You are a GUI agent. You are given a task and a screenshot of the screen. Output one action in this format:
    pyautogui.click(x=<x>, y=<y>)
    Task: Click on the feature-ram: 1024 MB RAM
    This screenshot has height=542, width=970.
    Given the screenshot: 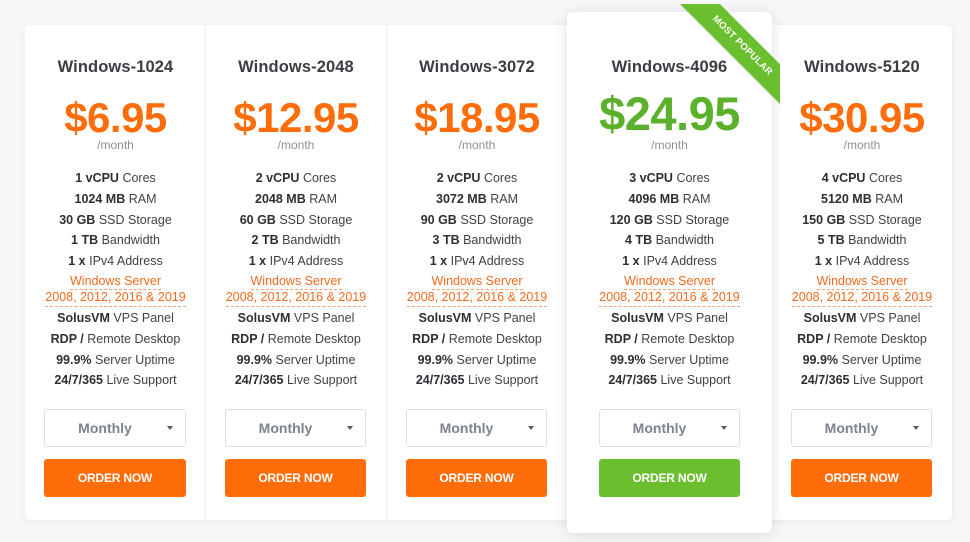 What is the action you would take?
    pyautogui.click(x=115, y=199)
    